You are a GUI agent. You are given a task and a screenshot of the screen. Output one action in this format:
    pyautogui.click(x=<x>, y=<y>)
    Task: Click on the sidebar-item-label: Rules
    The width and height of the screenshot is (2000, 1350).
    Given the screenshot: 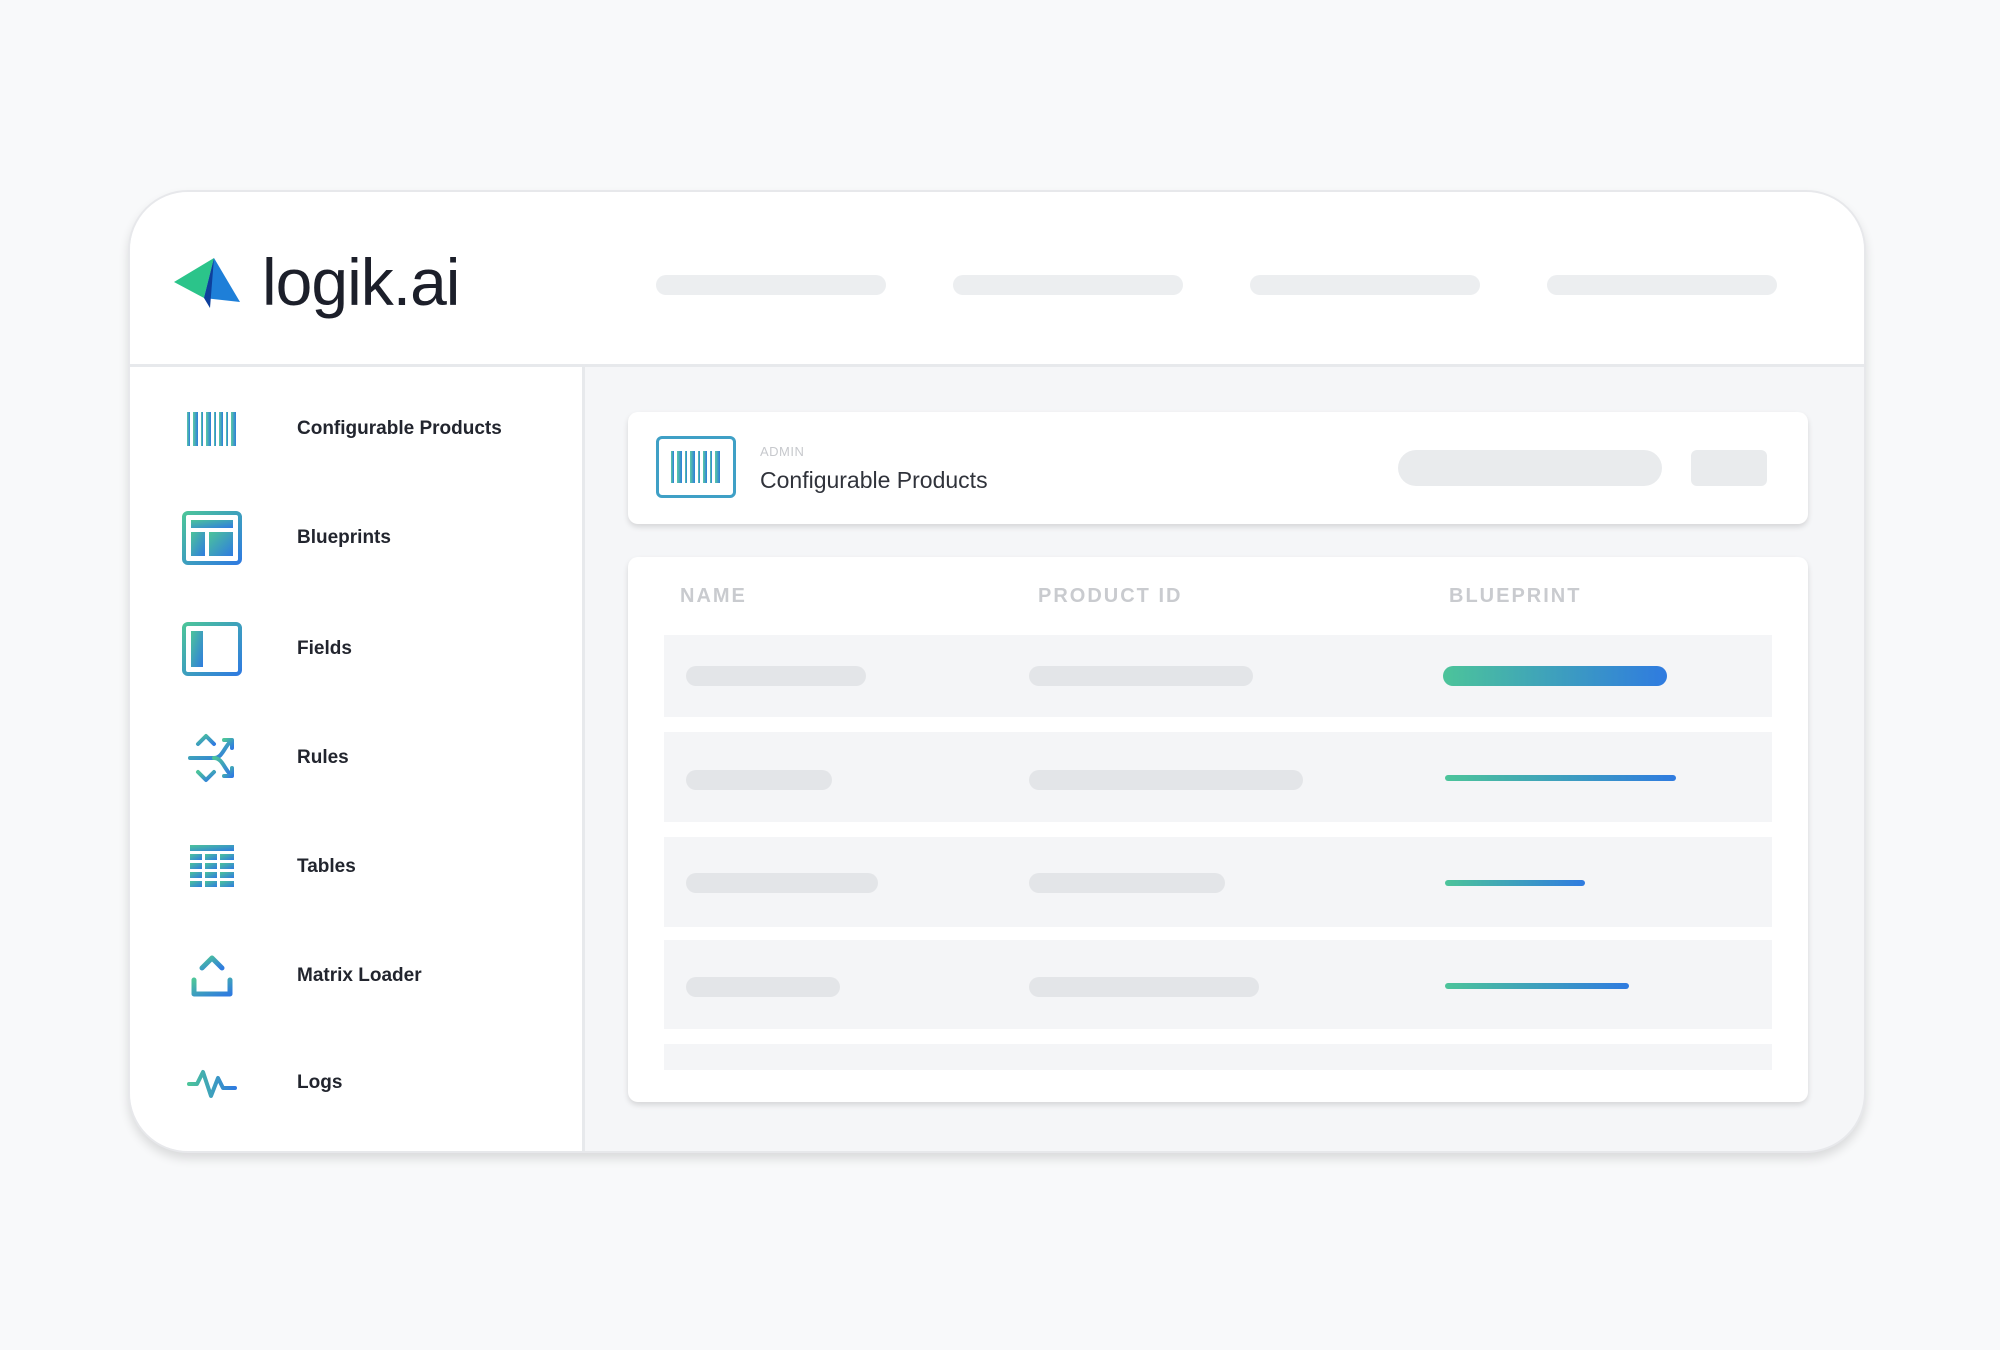 What is the action you would take?
    pyautogui.click(x=323, y=757)
    